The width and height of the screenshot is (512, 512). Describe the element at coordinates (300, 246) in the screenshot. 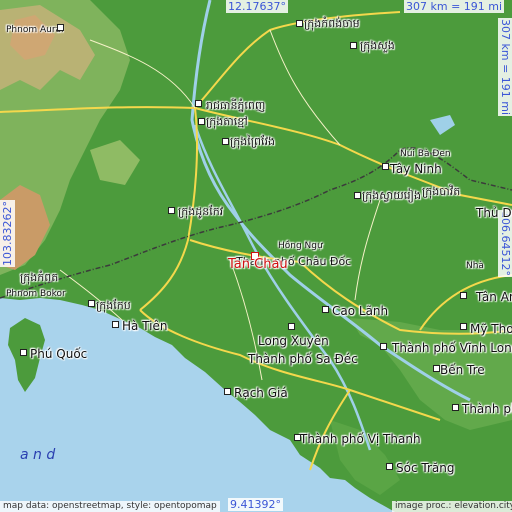

I see `place-hong-ngu: Hồng Ngự` at that location.